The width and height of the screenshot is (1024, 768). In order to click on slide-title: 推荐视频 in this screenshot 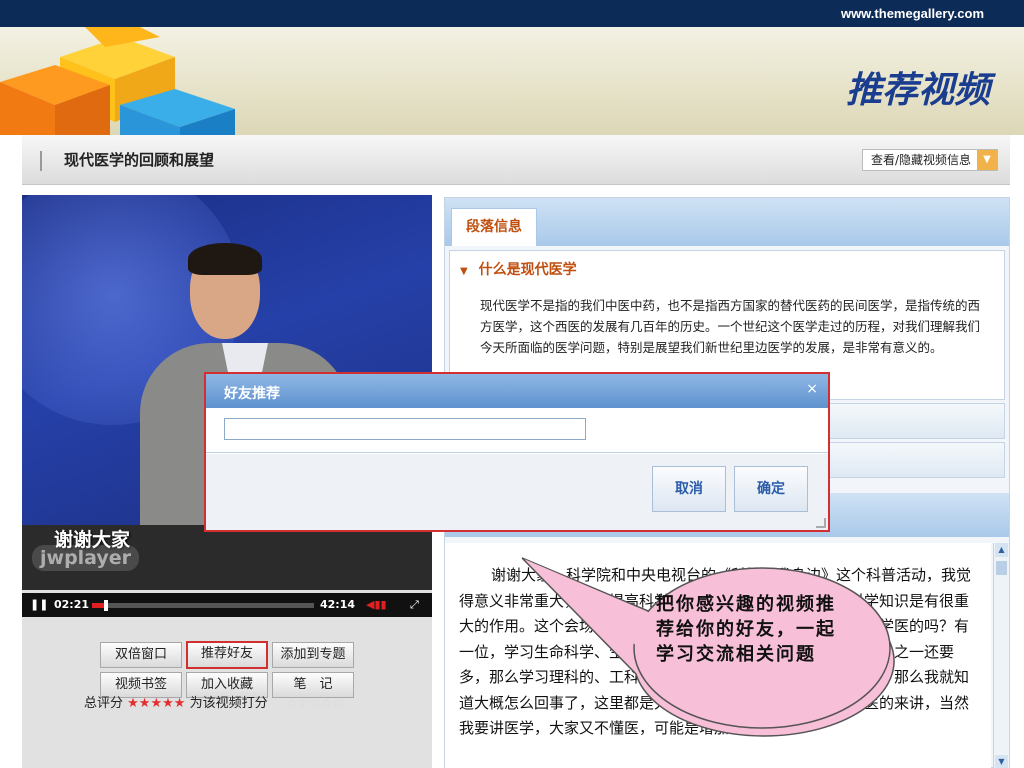, I will do `click(917, 90)`.